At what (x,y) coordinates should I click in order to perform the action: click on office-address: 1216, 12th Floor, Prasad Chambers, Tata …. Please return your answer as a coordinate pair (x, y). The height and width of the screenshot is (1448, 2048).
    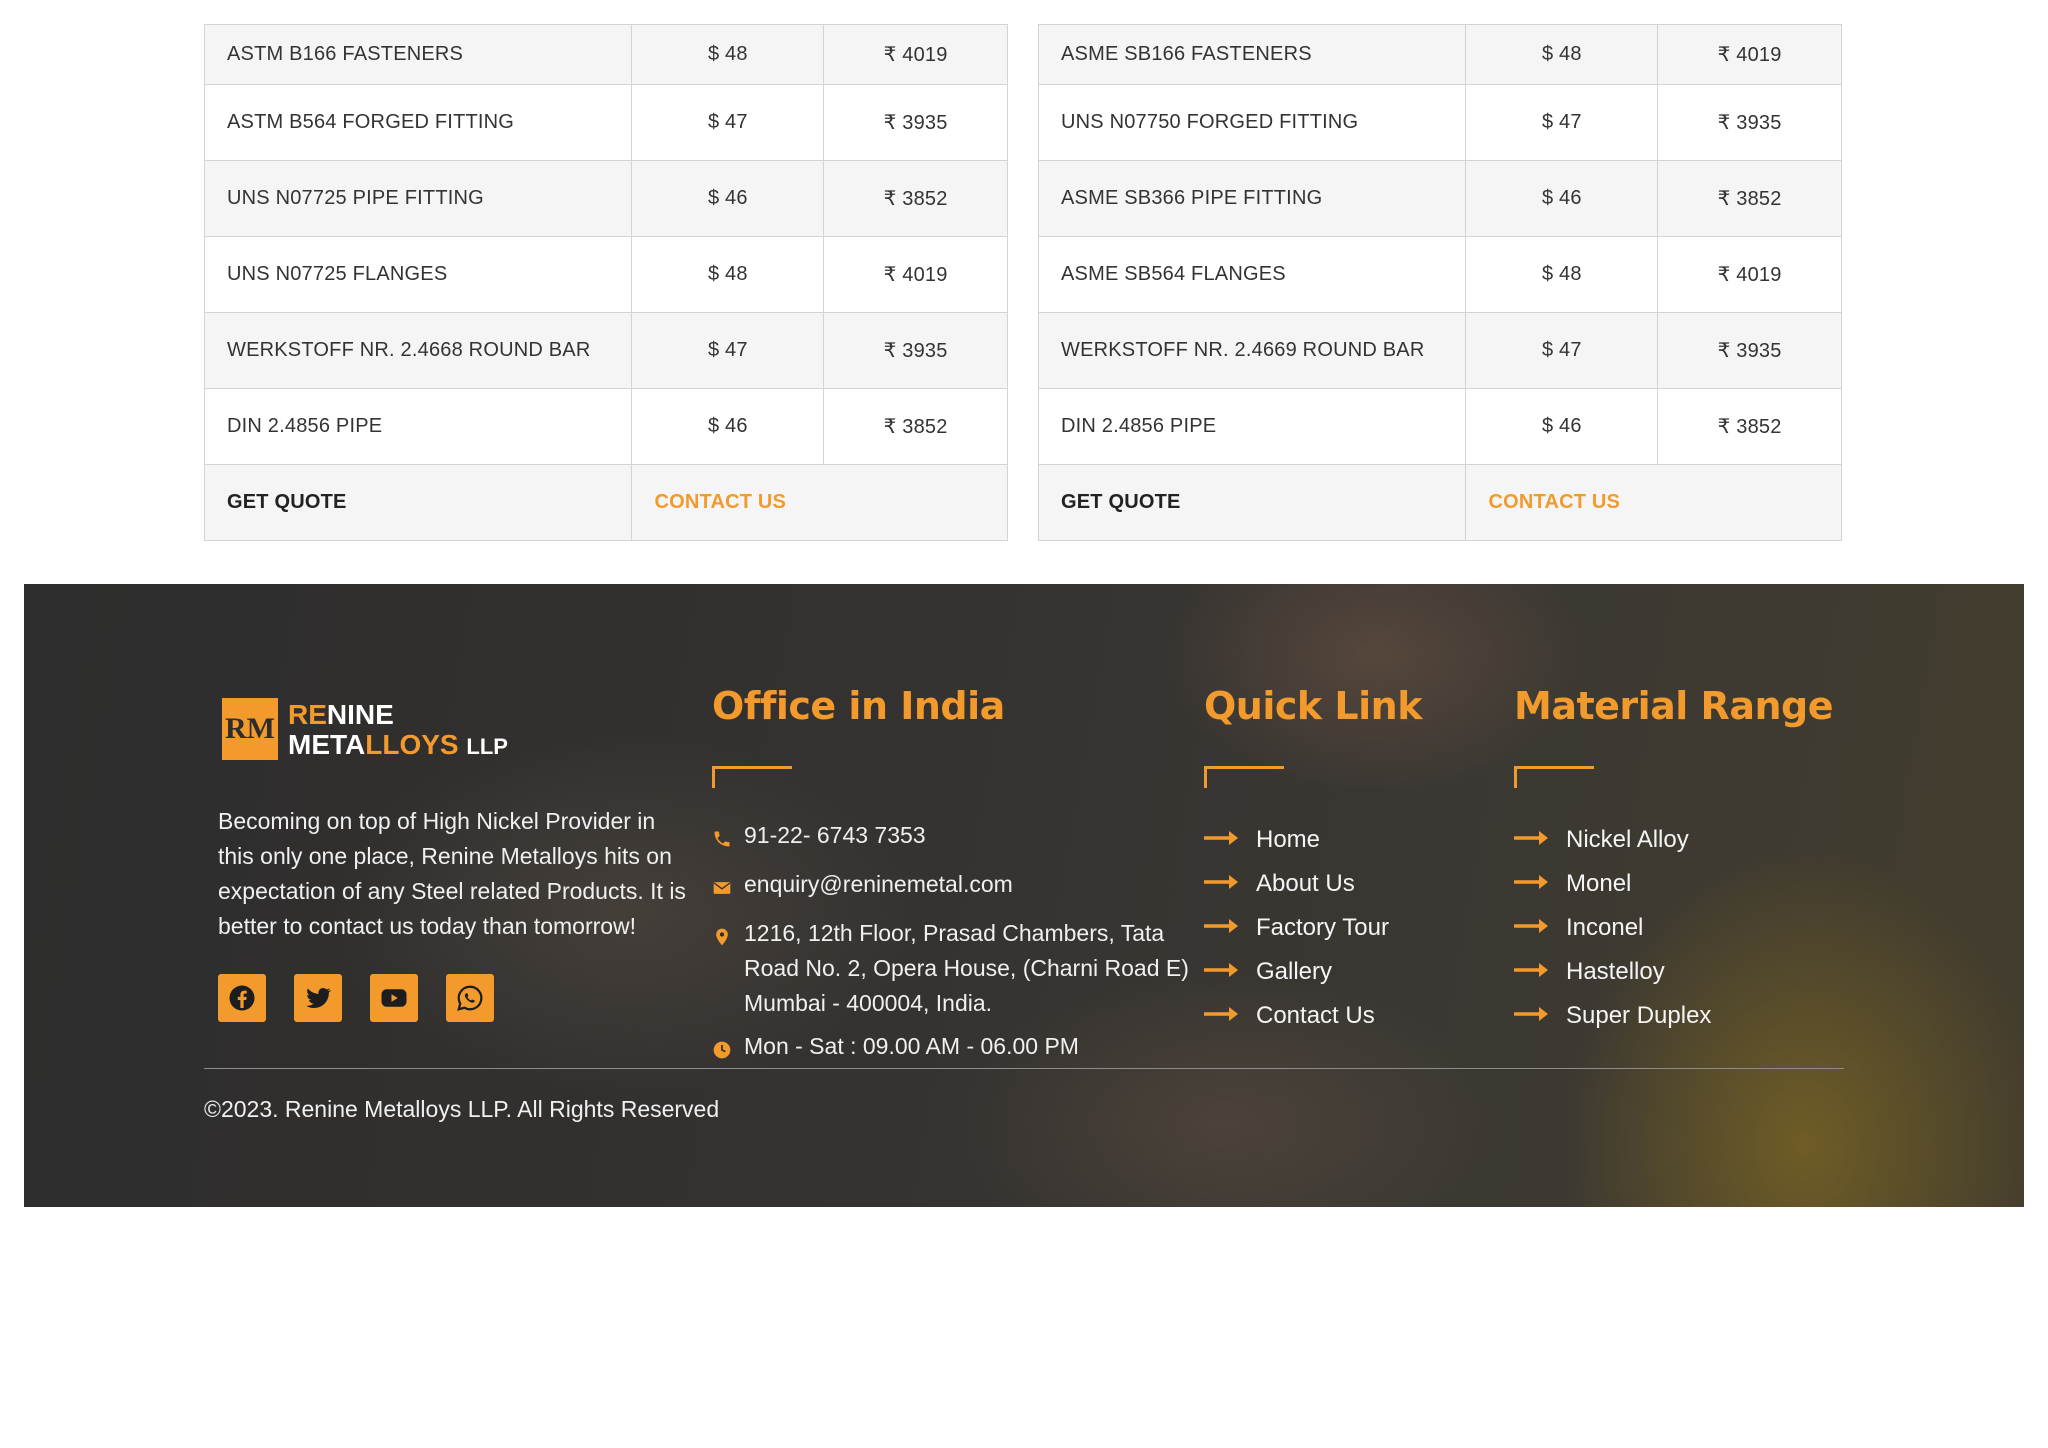
    Looking at the image, I should click on (966, 968).